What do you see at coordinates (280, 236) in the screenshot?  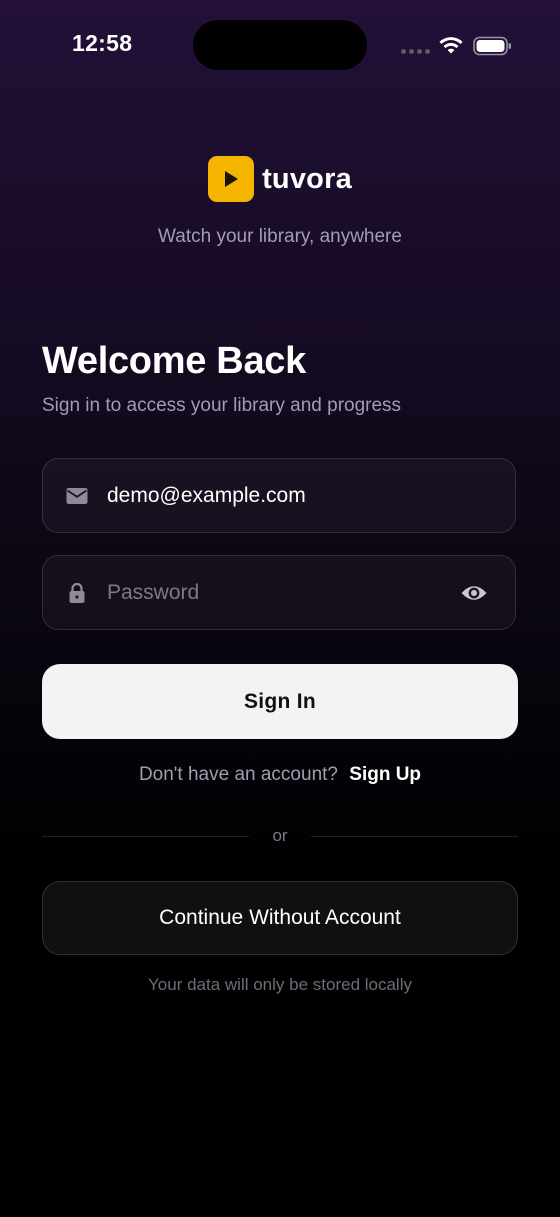 I see `brand-tagline: Watch your library, anywhere` at bounding box center [280, 236].